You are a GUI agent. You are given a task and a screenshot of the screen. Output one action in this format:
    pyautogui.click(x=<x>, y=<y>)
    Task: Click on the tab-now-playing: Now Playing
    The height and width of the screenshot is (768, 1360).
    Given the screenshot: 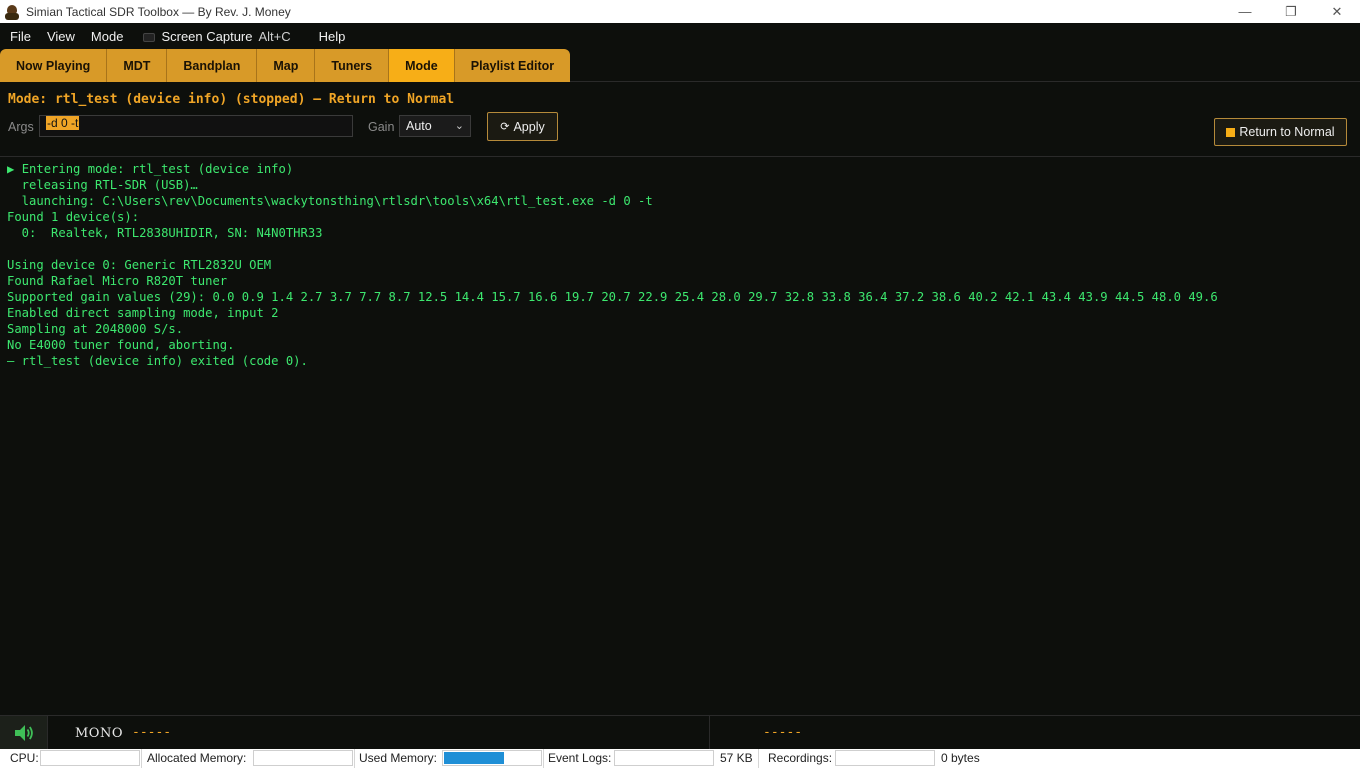 What is the action you would take?
    pyautogui.click(x=54, y=65)
    